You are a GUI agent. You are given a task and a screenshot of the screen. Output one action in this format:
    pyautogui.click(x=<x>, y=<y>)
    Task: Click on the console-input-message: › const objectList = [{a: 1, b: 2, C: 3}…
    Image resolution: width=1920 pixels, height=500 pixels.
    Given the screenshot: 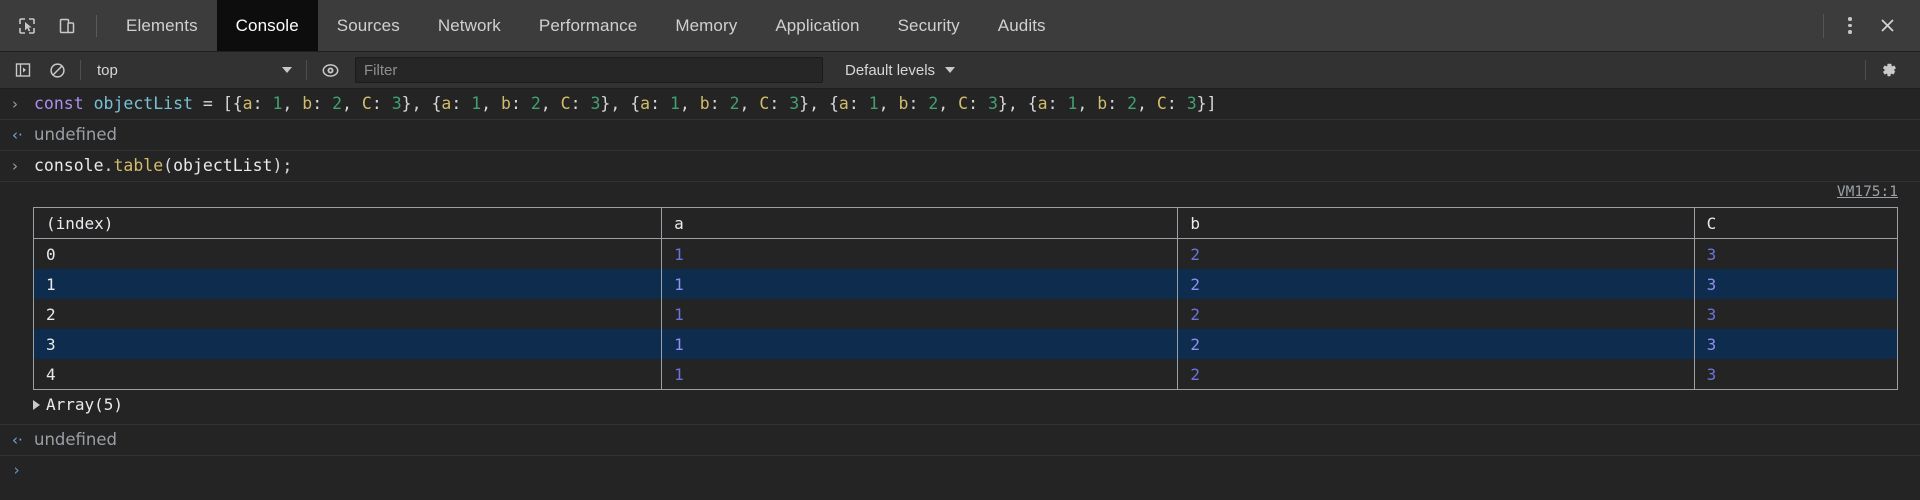 What is the action you would take?
    pyautogui.click(x=960, y=104)
    